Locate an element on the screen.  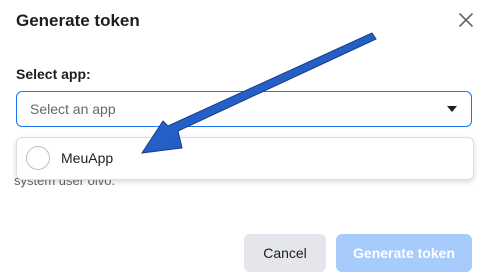
generate-token-button: Generate token is located at coordinates (404, 253).